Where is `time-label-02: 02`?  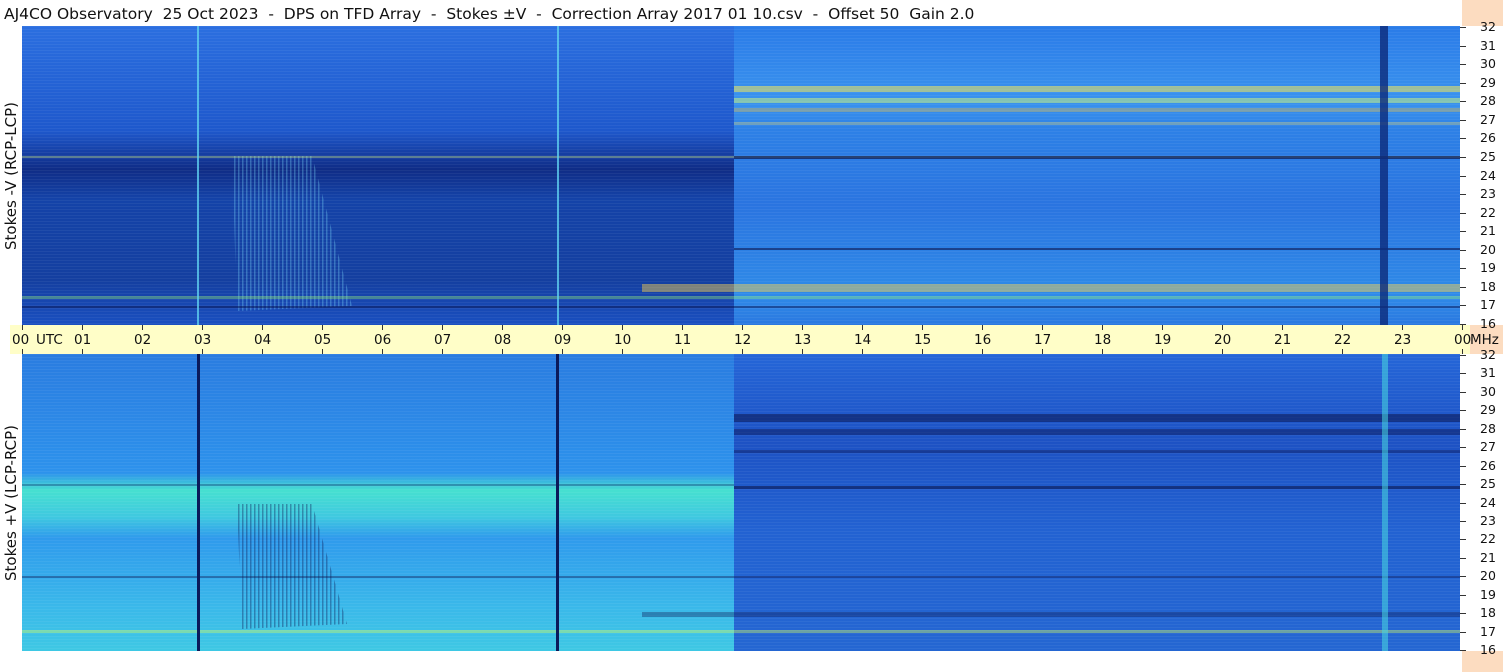 time-label-02: 02 is located at coordinates (143, 340).